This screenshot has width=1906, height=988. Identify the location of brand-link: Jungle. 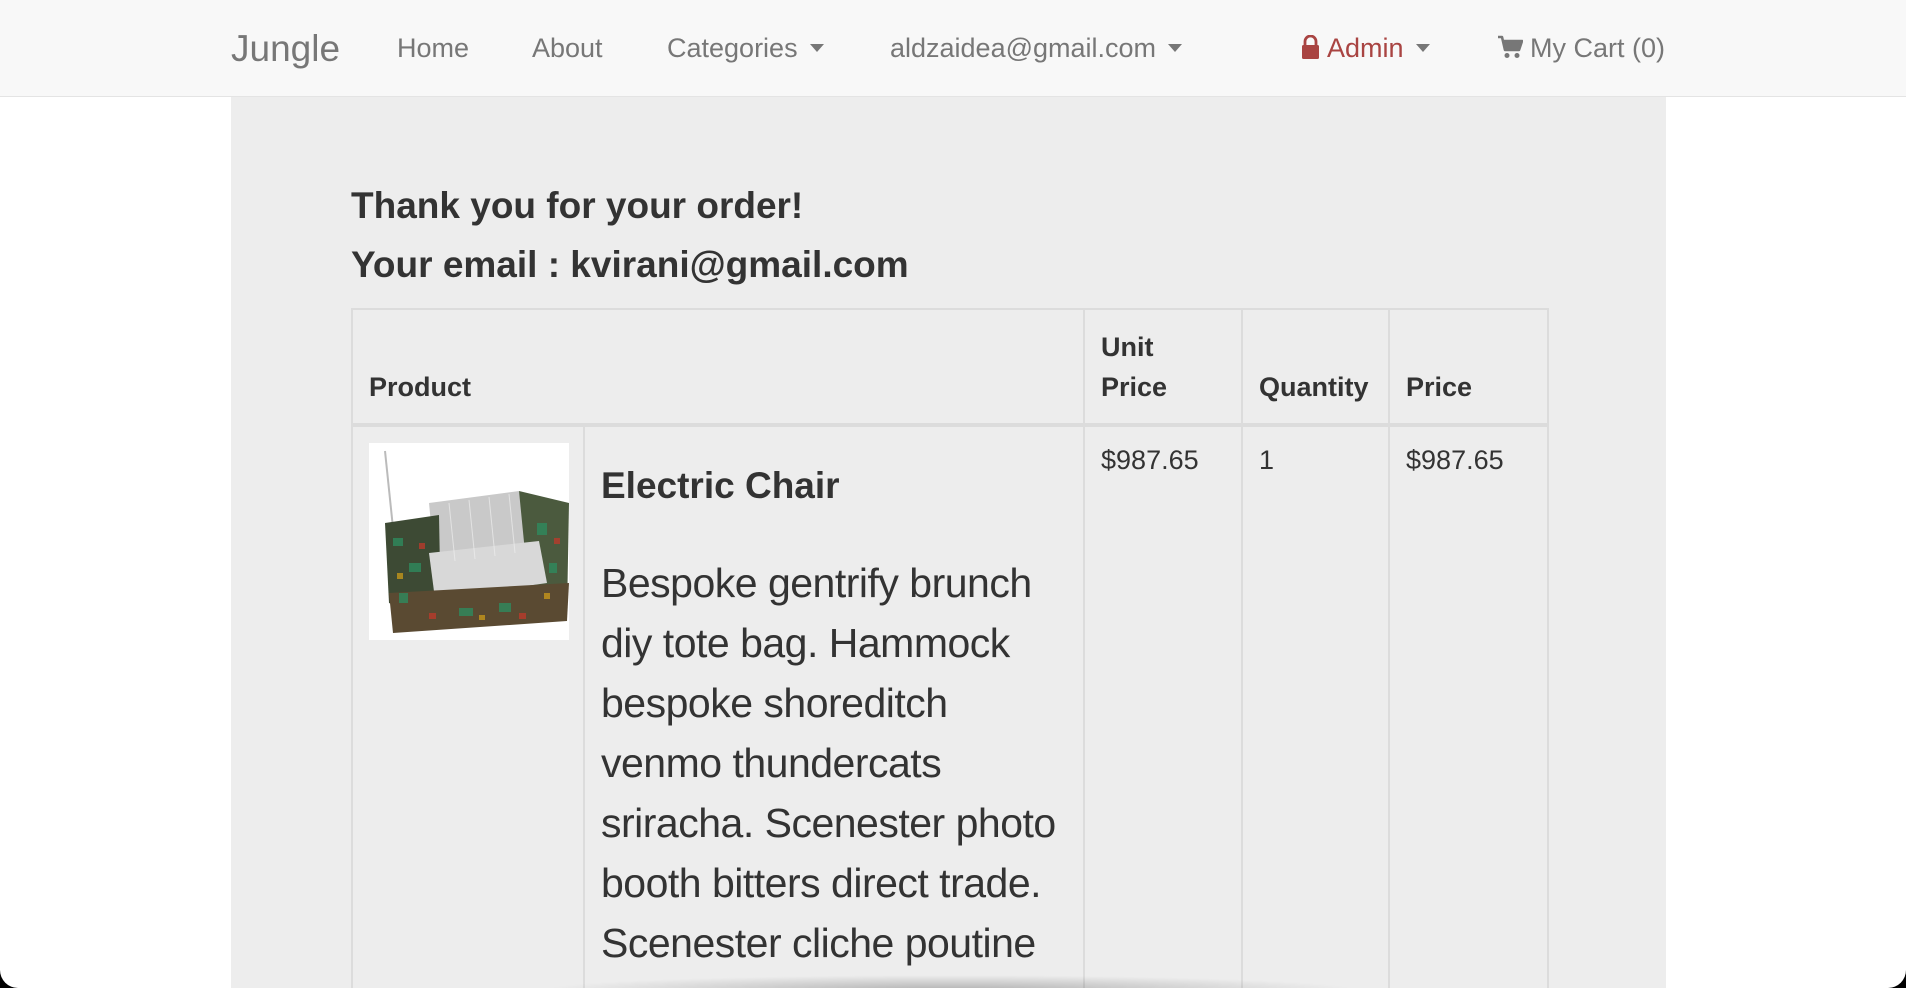
(285, 48).